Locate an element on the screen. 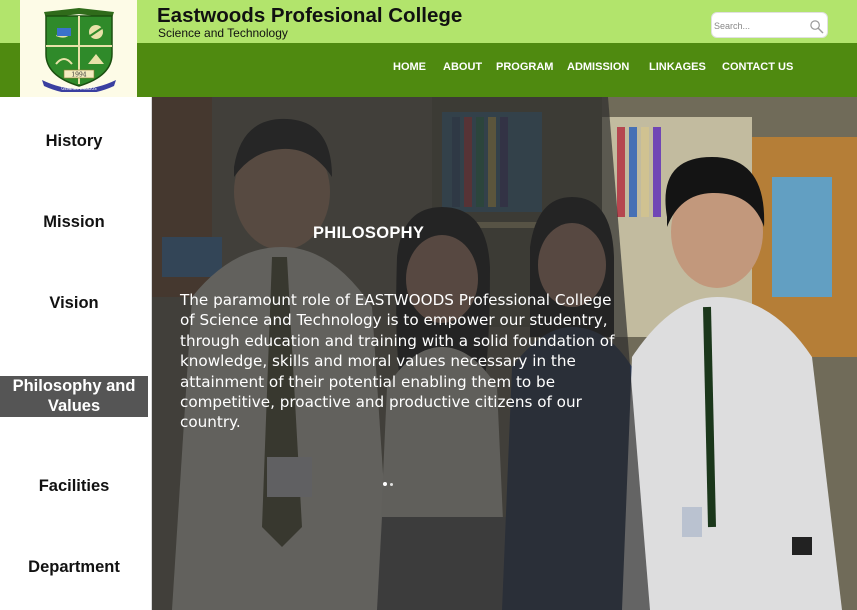  carousel-dot-active is located at coordinates (385, 484).